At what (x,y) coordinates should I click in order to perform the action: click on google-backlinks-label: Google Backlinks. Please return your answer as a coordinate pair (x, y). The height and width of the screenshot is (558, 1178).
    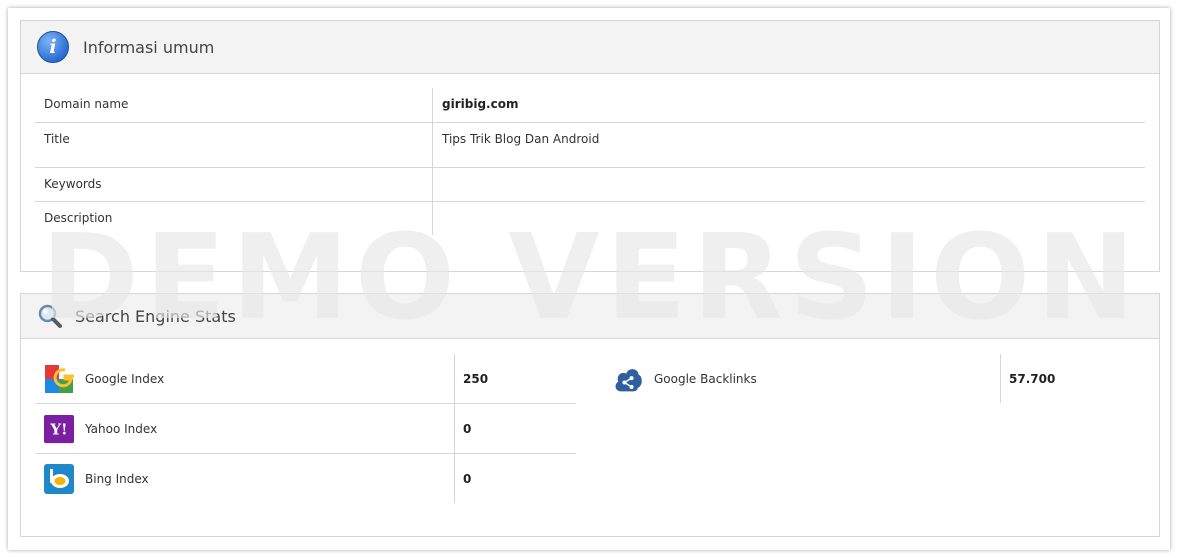
    Looking at the image, I should click on (705, 378).